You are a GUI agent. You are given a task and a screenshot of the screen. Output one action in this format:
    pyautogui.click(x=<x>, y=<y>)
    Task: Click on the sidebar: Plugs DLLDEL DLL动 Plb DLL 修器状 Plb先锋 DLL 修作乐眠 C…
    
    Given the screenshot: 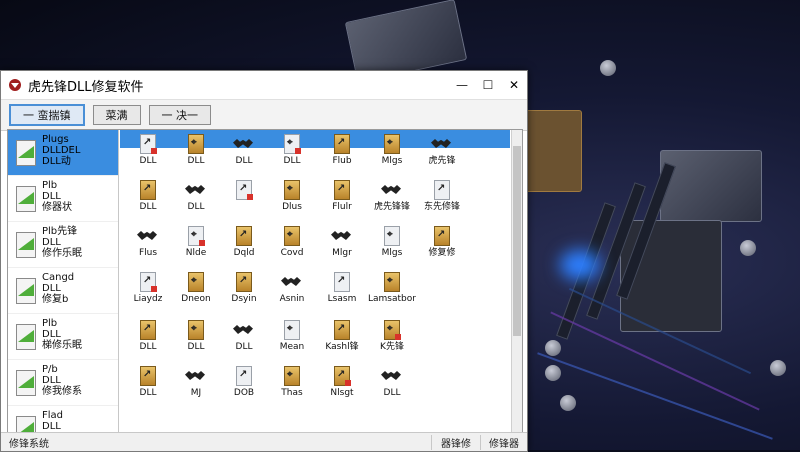 What is the action you would take?
    pyautogui.click(x=63, y=281)
    